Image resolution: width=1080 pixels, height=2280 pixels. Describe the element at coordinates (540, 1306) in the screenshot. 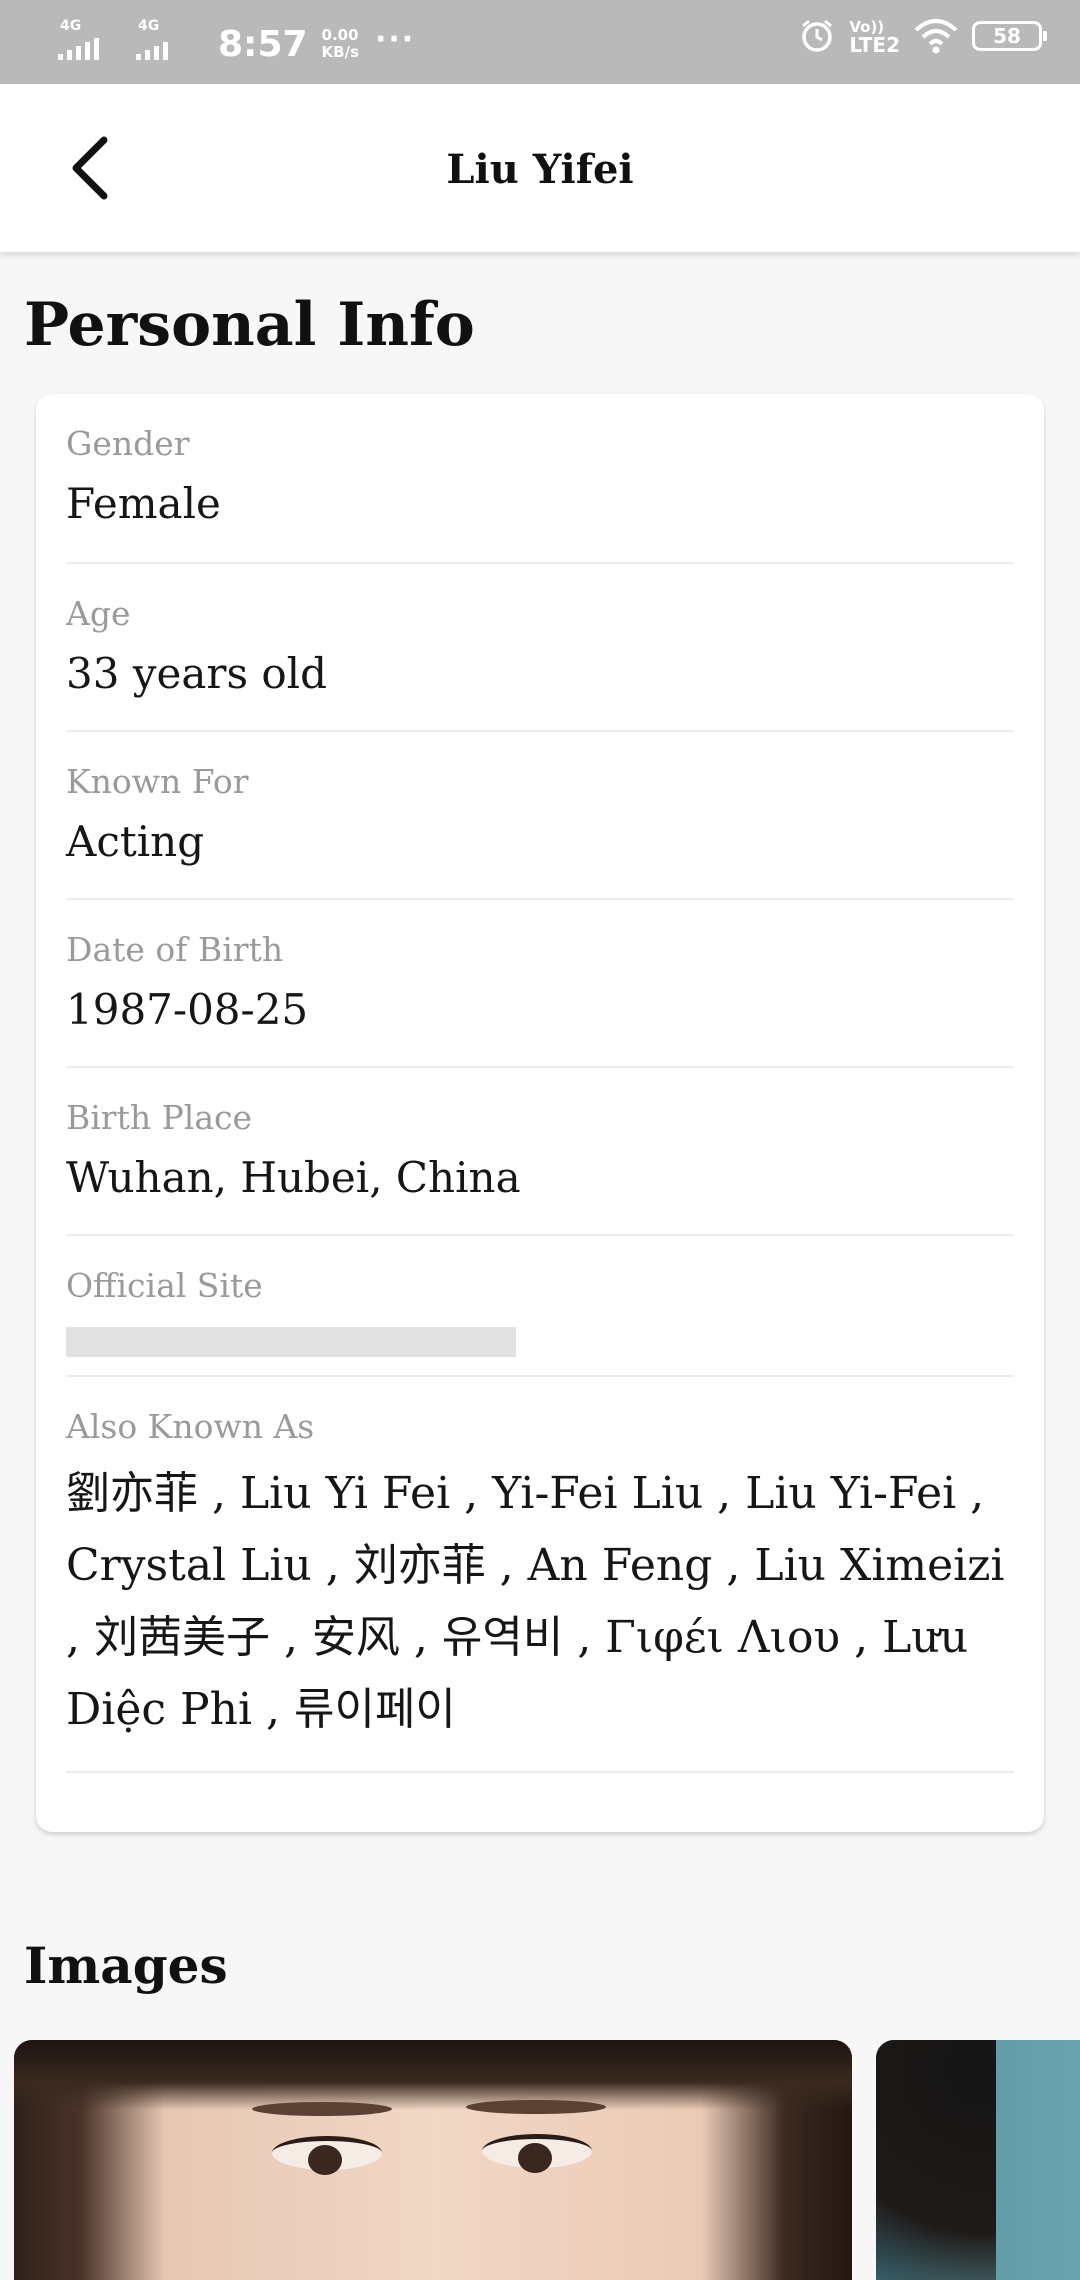

I see `info-row-official-site: Official Site` at that location.